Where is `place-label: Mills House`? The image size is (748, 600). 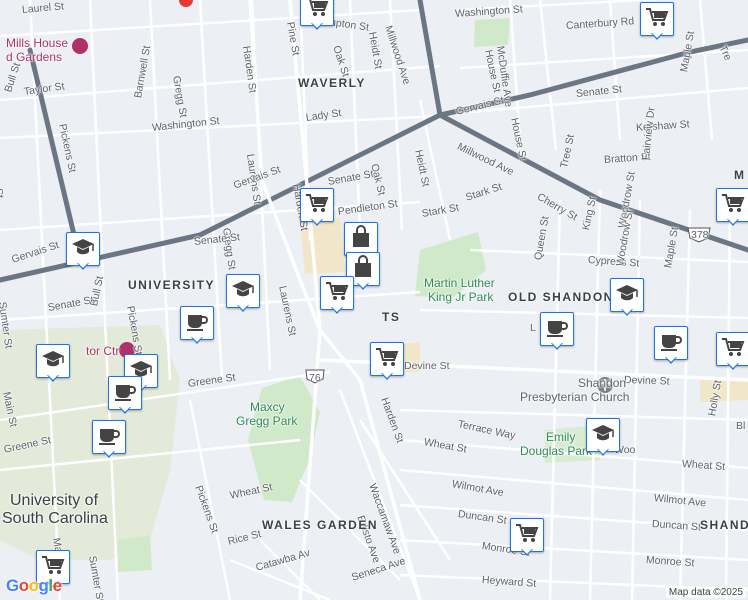 place-label: Mills House is located at coordinates (37, 43).